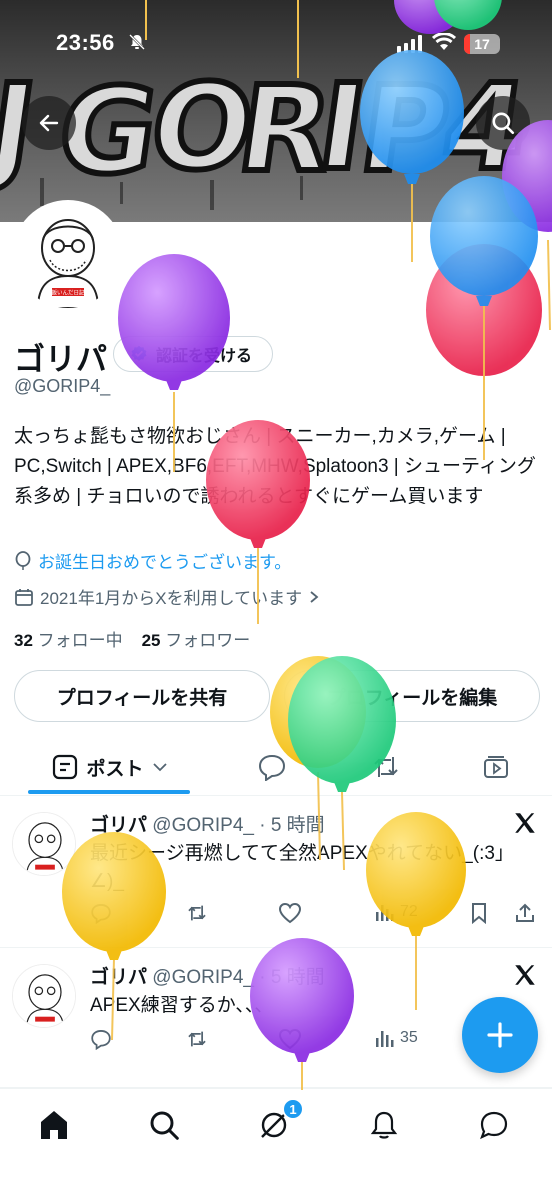  I want to click on followers-label: フォロワー, so click(208, 640).